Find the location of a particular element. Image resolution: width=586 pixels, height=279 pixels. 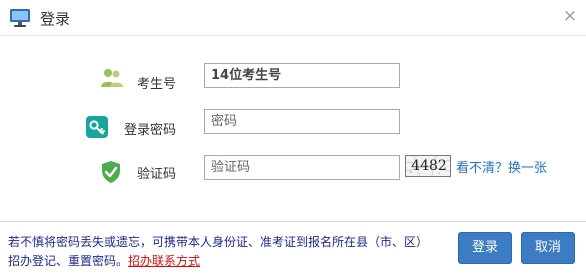

dialog-title: 登录 is located at coordinates (55, 19).